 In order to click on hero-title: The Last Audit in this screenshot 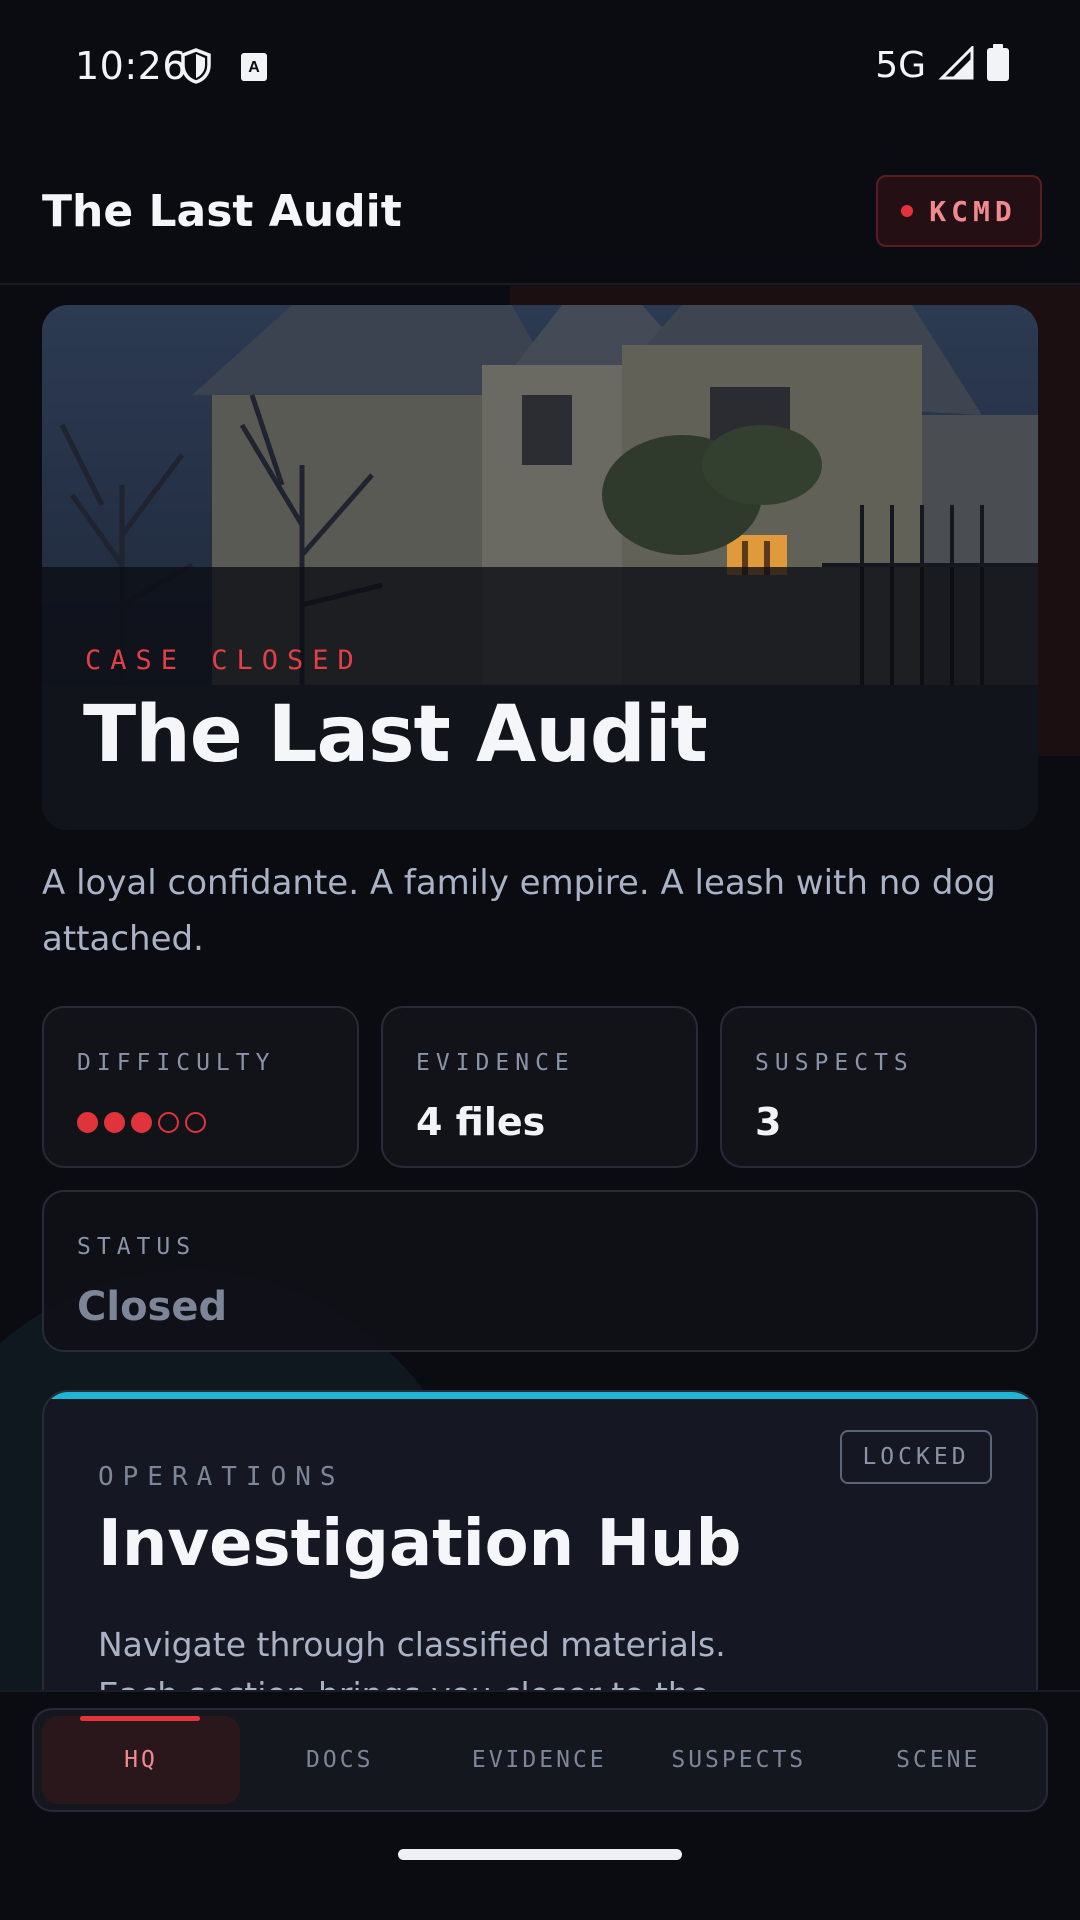, I will do `click(395, 735)`.